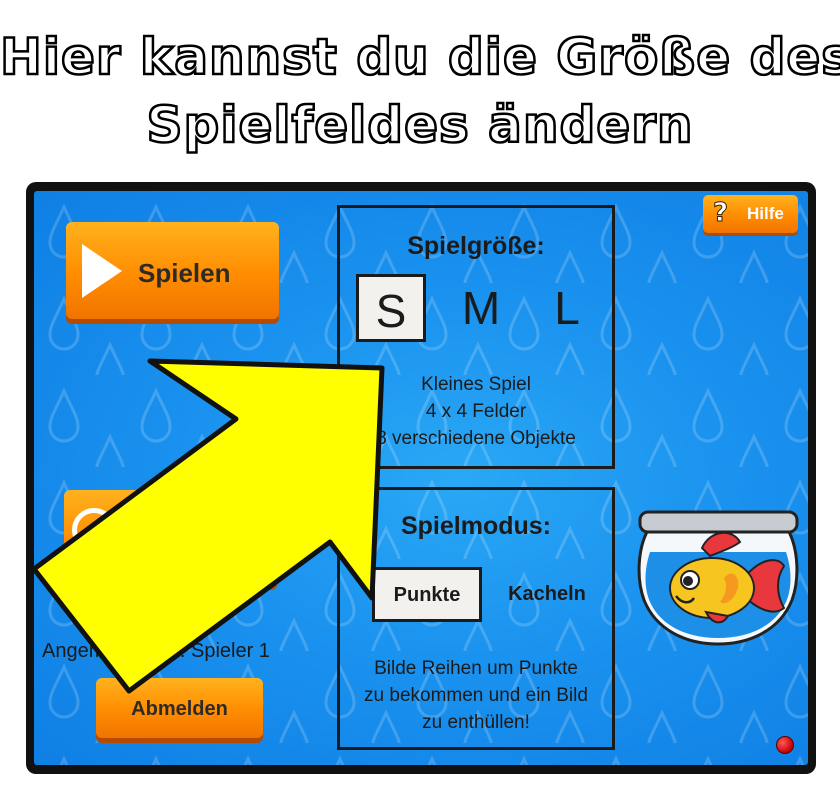  What do you see at coordinates (170, 537) in the screenshot?
I see `profile-button` at bounding box center [170, 537].